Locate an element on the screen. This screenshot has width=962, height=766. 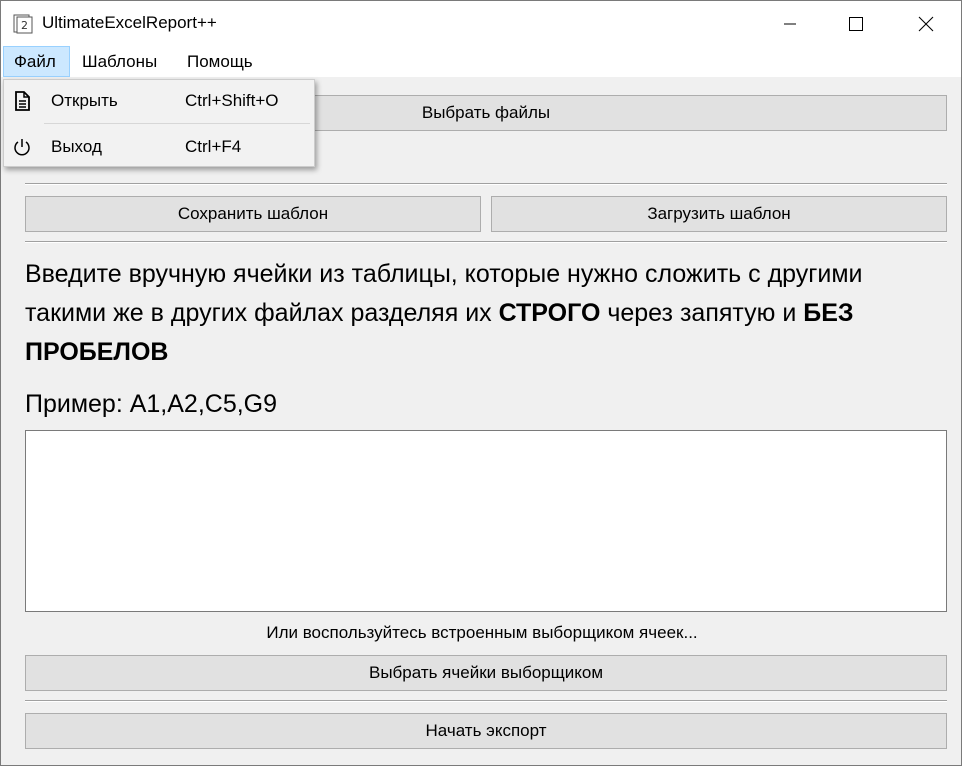
minimize-icon is located at coordinates (790, 23).